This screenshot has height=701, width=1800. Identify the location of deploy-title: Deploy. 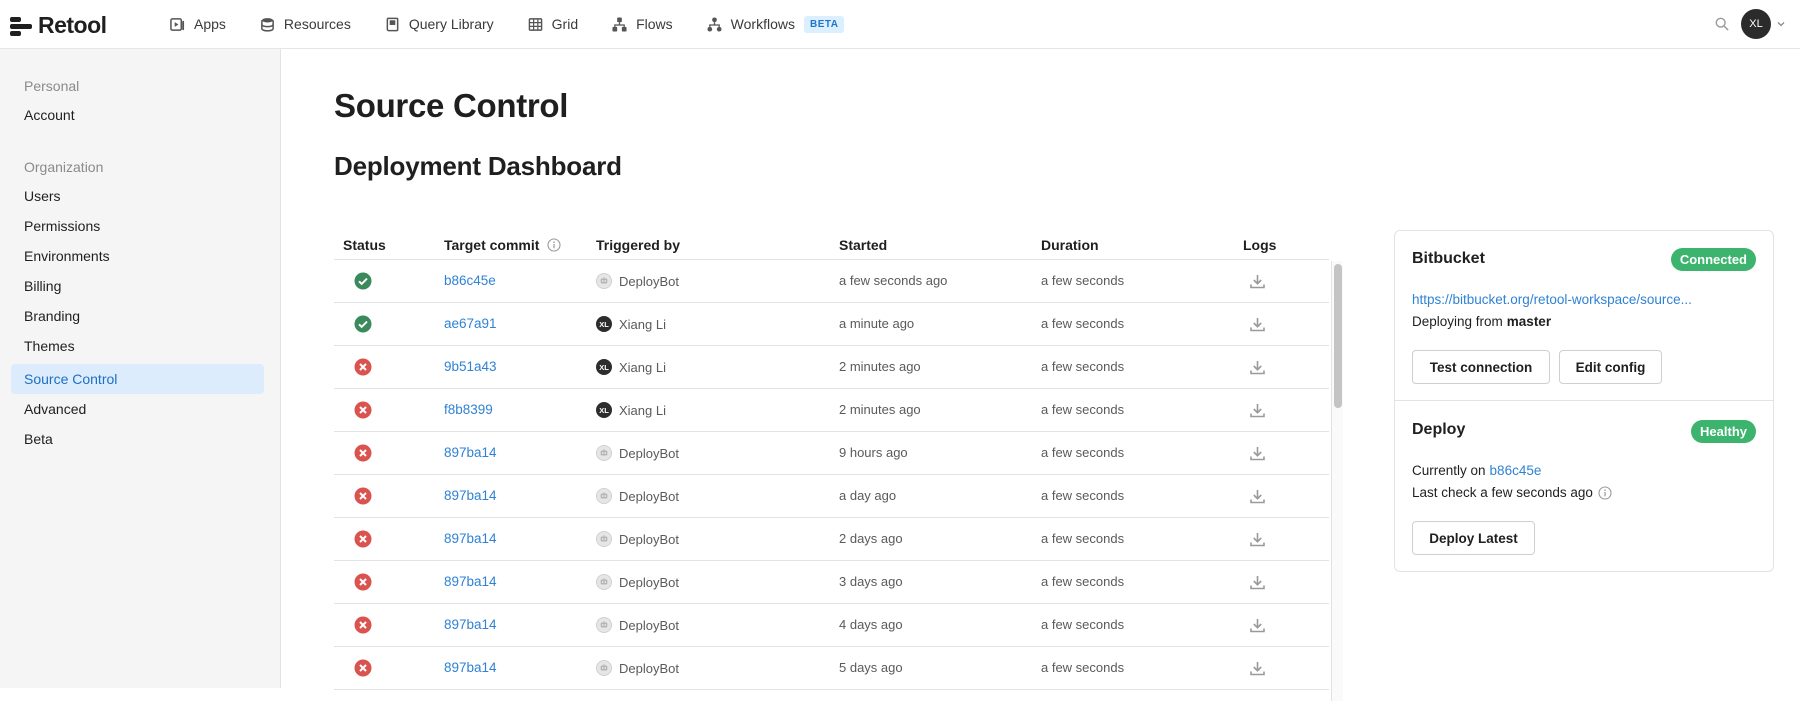
(1439, 429).